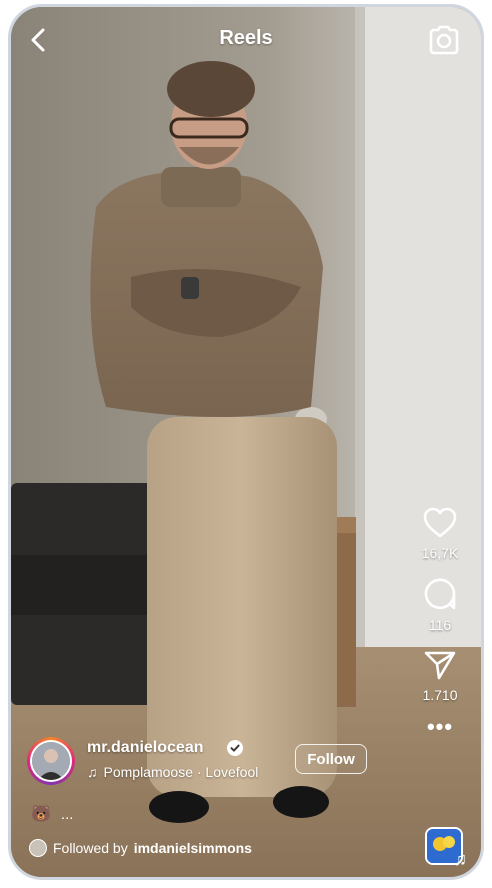 Image resolution: width=492 pixels, height=888 pixels. Describe the element at coordinates (440, 727) in the screenshot. I see `more-icon: •••` at that location.